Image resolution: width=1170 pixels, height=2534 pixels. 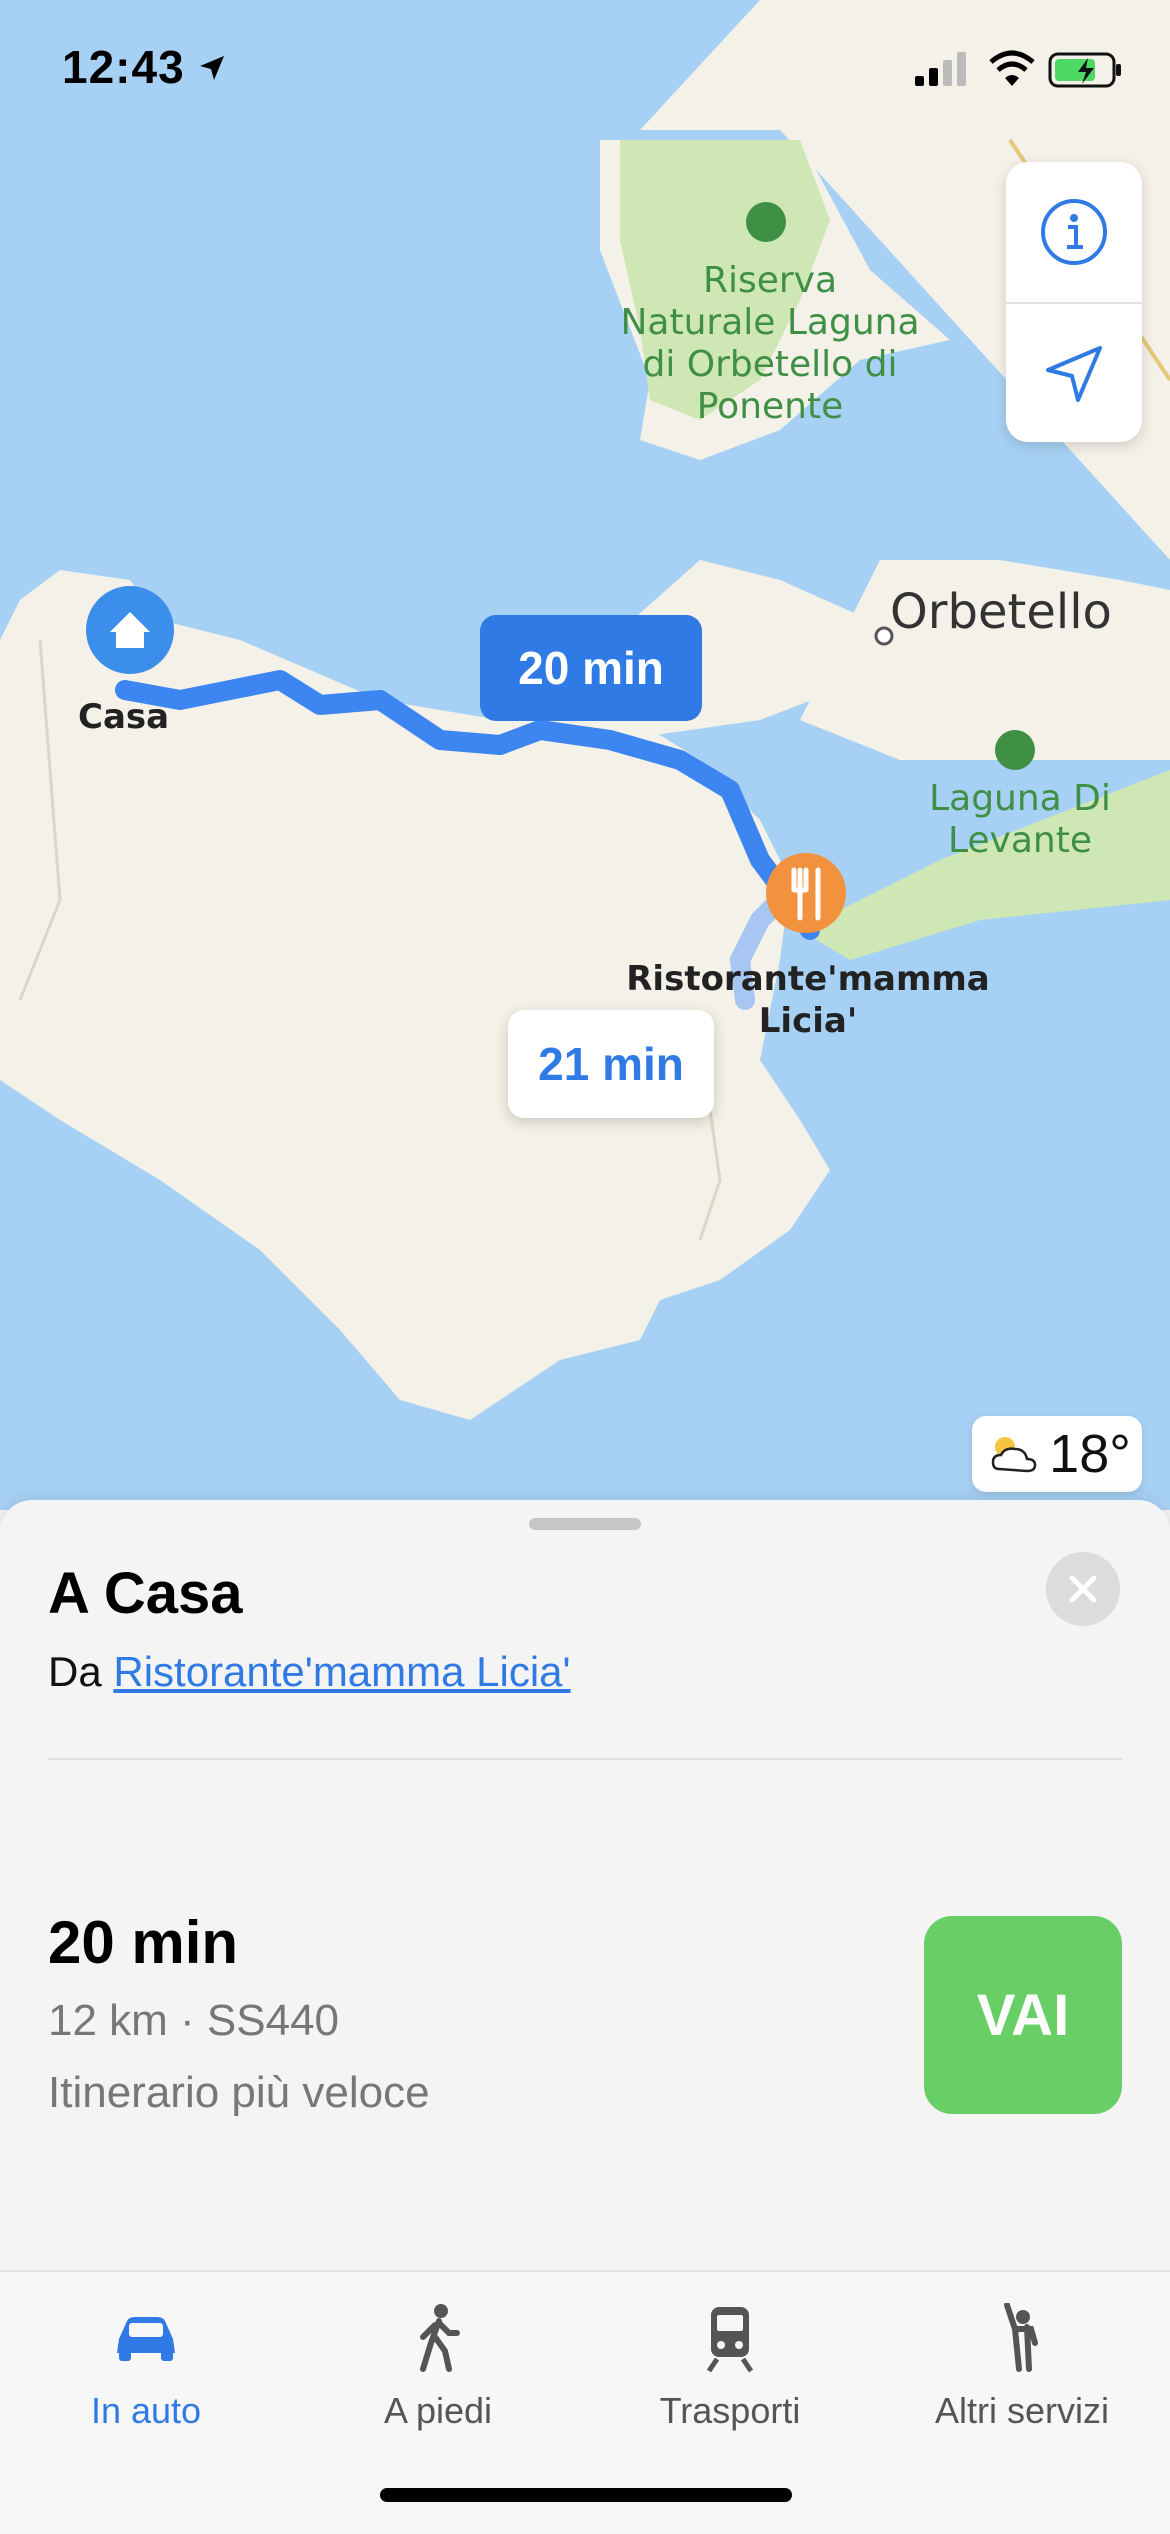 What do you see at coordinates (730, 2340) in the screenshot?
I see `train-icon` at bounding box center [730, 2340].